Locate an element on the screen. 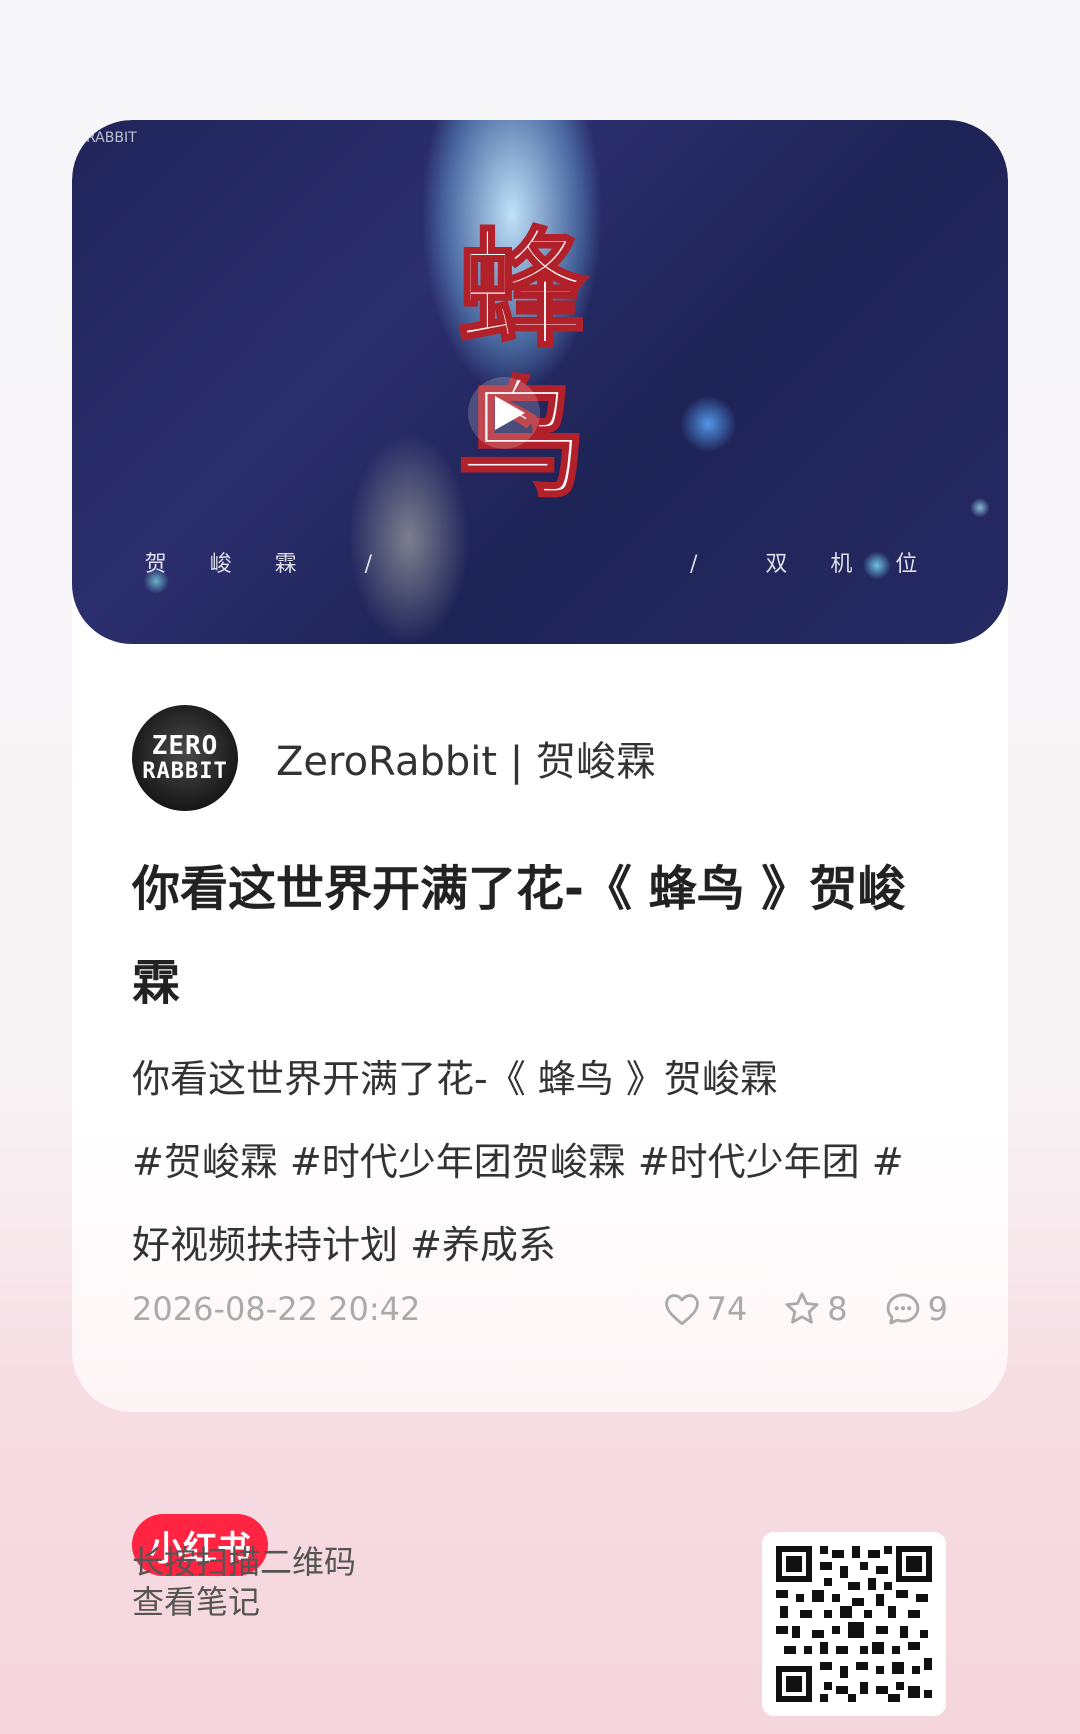 The width and height of the screenshot is (1080, 1734). comment-count: 9 is located at coordinates (916, 1309).